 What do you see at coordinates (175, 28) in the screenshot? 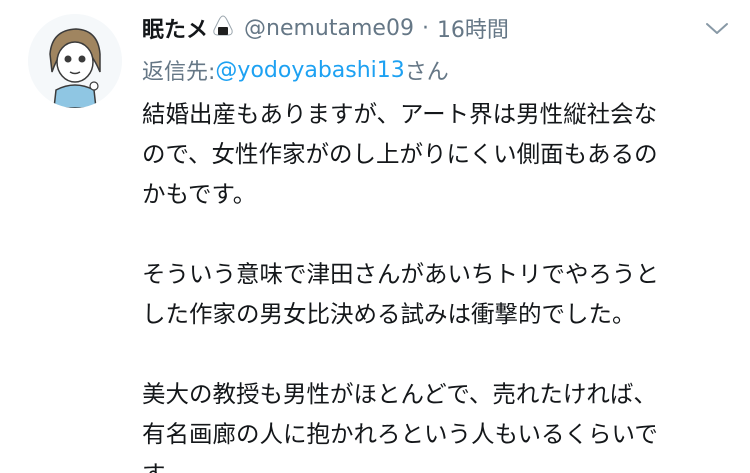
I see `display-name: 眠たメ` at bounding box center [175, 28].